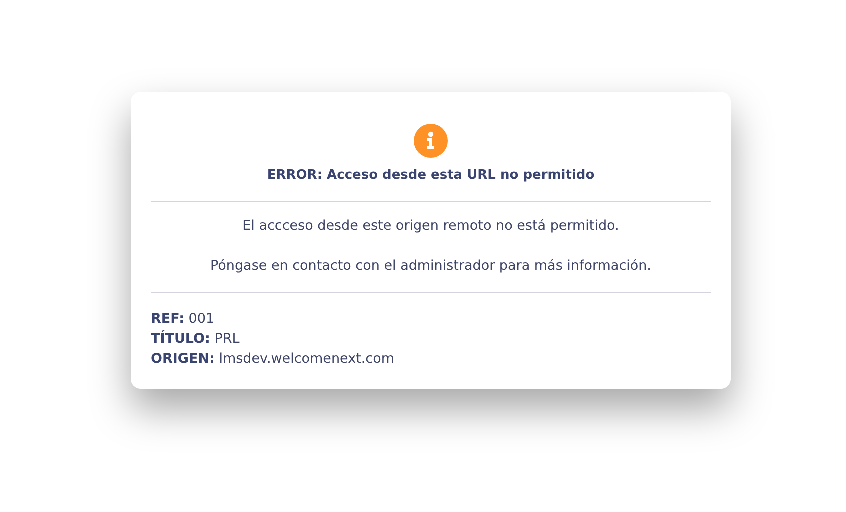  What do you see at coordinates (431, 266) in the screenshot?
I see `message-text: Póngase en contacto con el administrador para más información.` at bounding box center [431, 266].